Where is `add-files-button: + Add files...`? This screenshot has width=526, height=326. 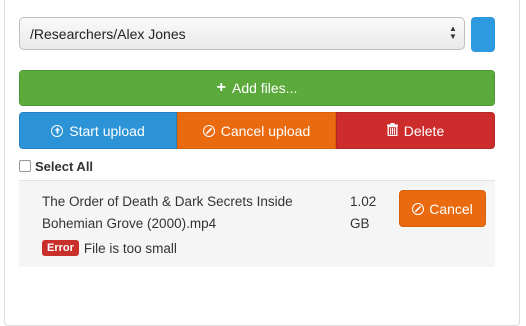
add-files-button: + Add files... is located at coordinates (257, 88).